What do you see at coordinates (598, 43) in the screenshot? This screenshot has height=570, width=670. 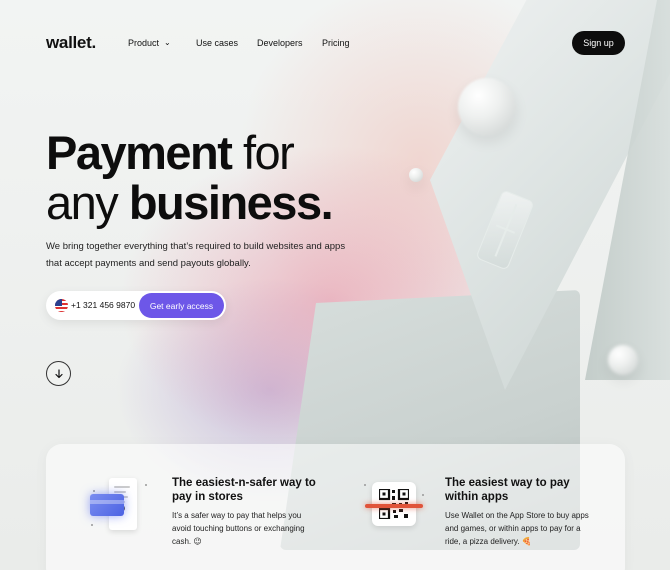 I see `sign-up-button: Sign up` at bounding box center [598, 43].